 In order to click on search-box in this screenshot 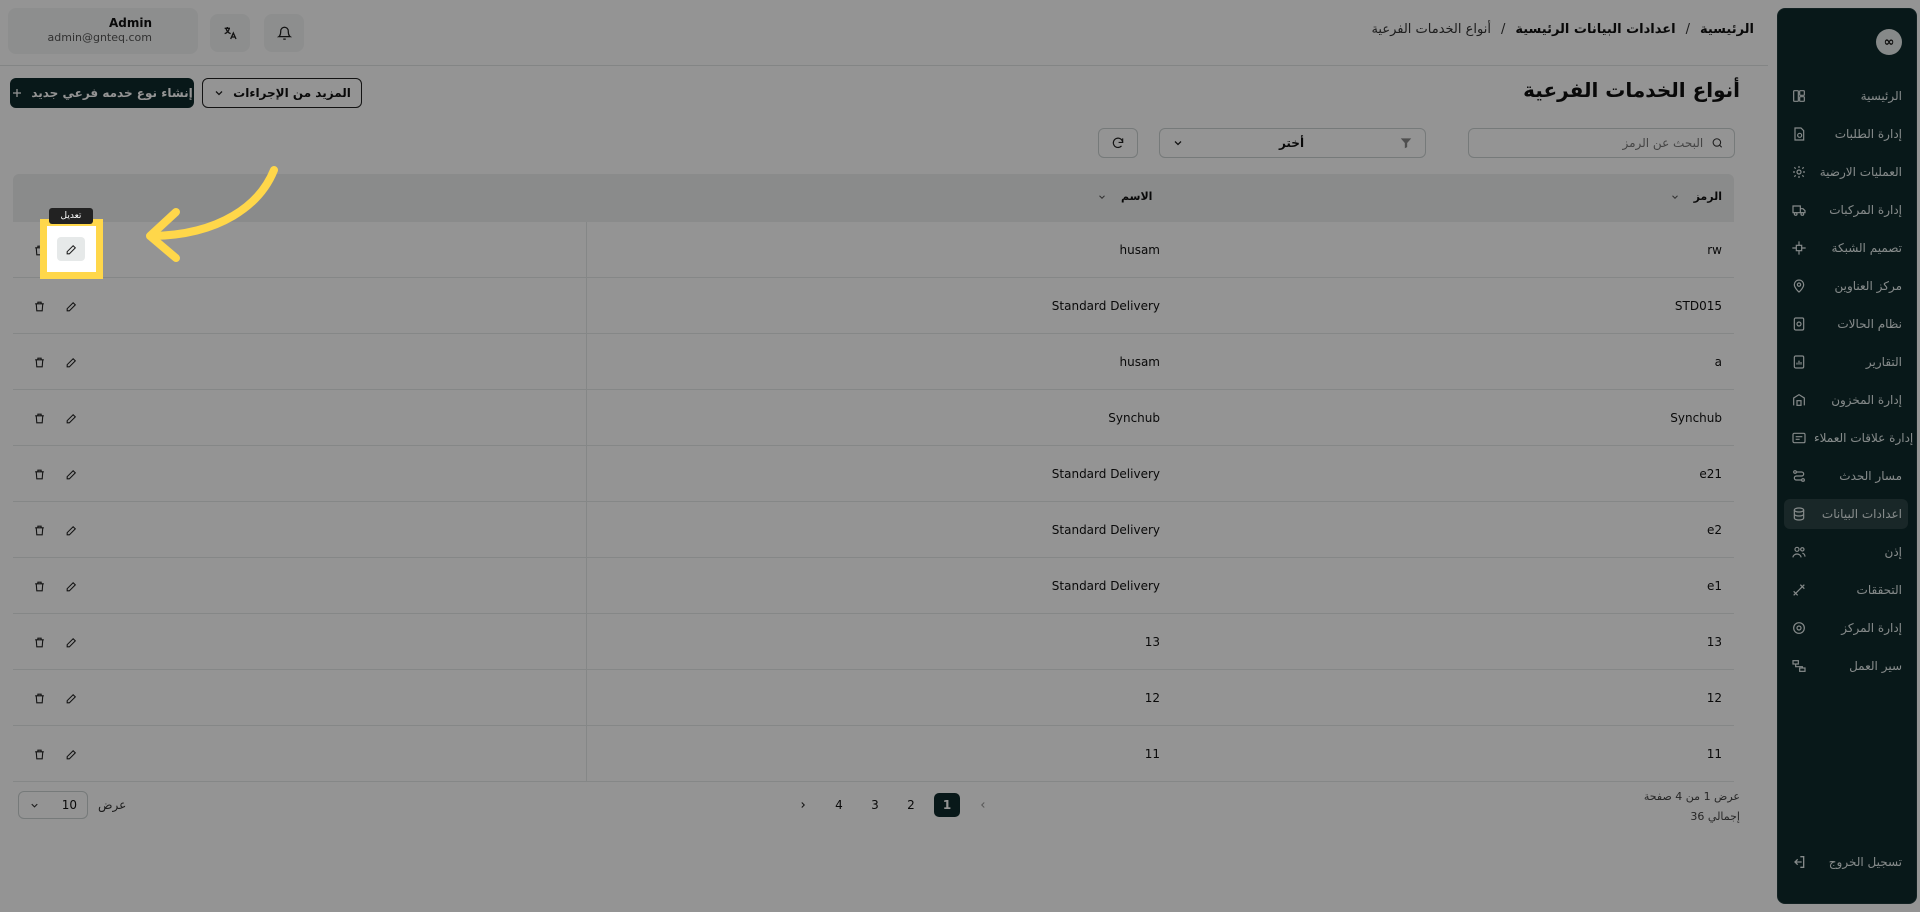, I will do `click(1601, 143)`.